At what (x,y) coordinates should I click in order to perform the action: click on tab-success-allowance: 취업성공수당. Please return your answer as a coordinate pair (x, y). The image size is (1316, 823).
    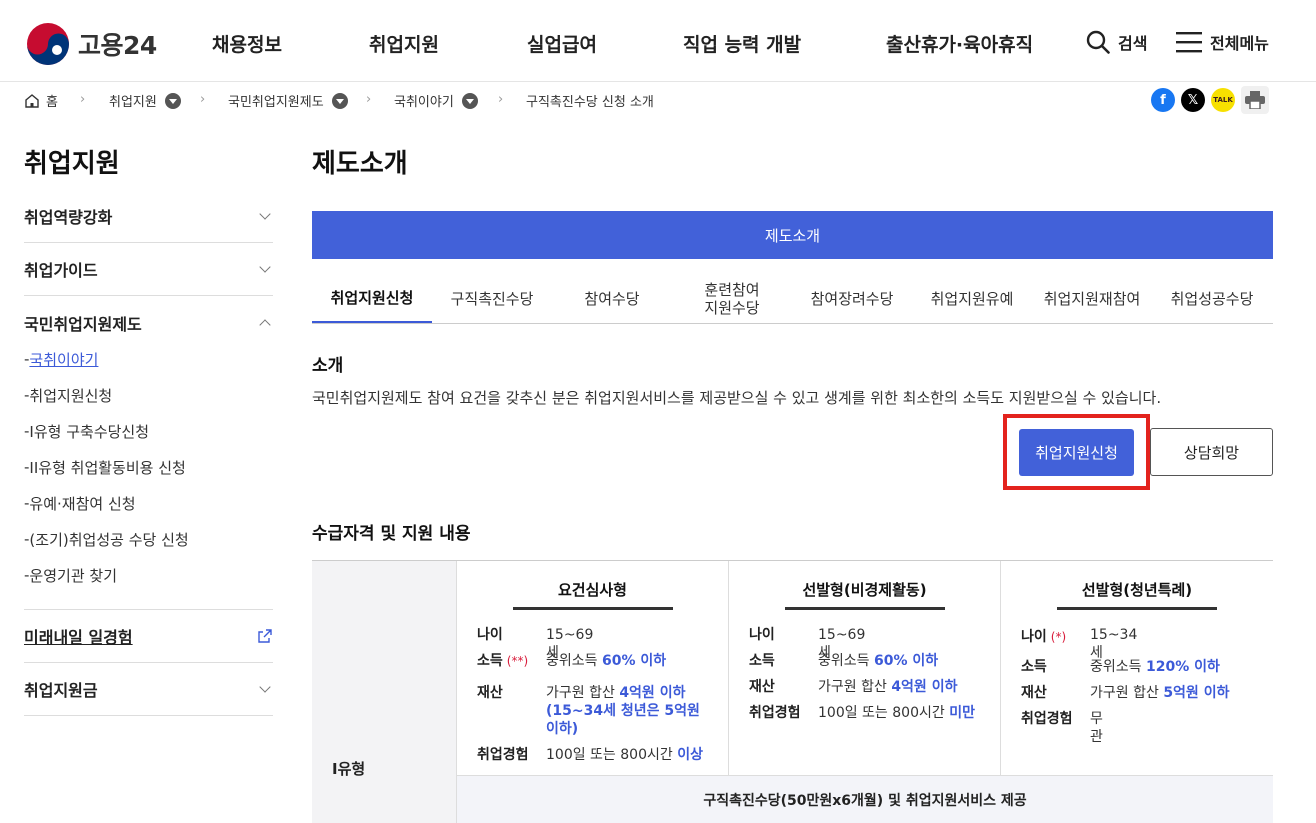
    Looking at the image, I should click on (1212, 298).